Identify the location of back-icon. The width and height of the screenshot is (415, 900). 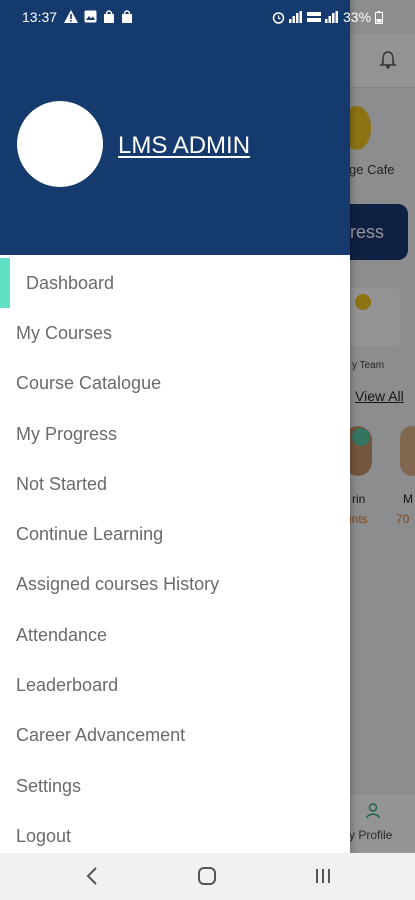
(91, 876).